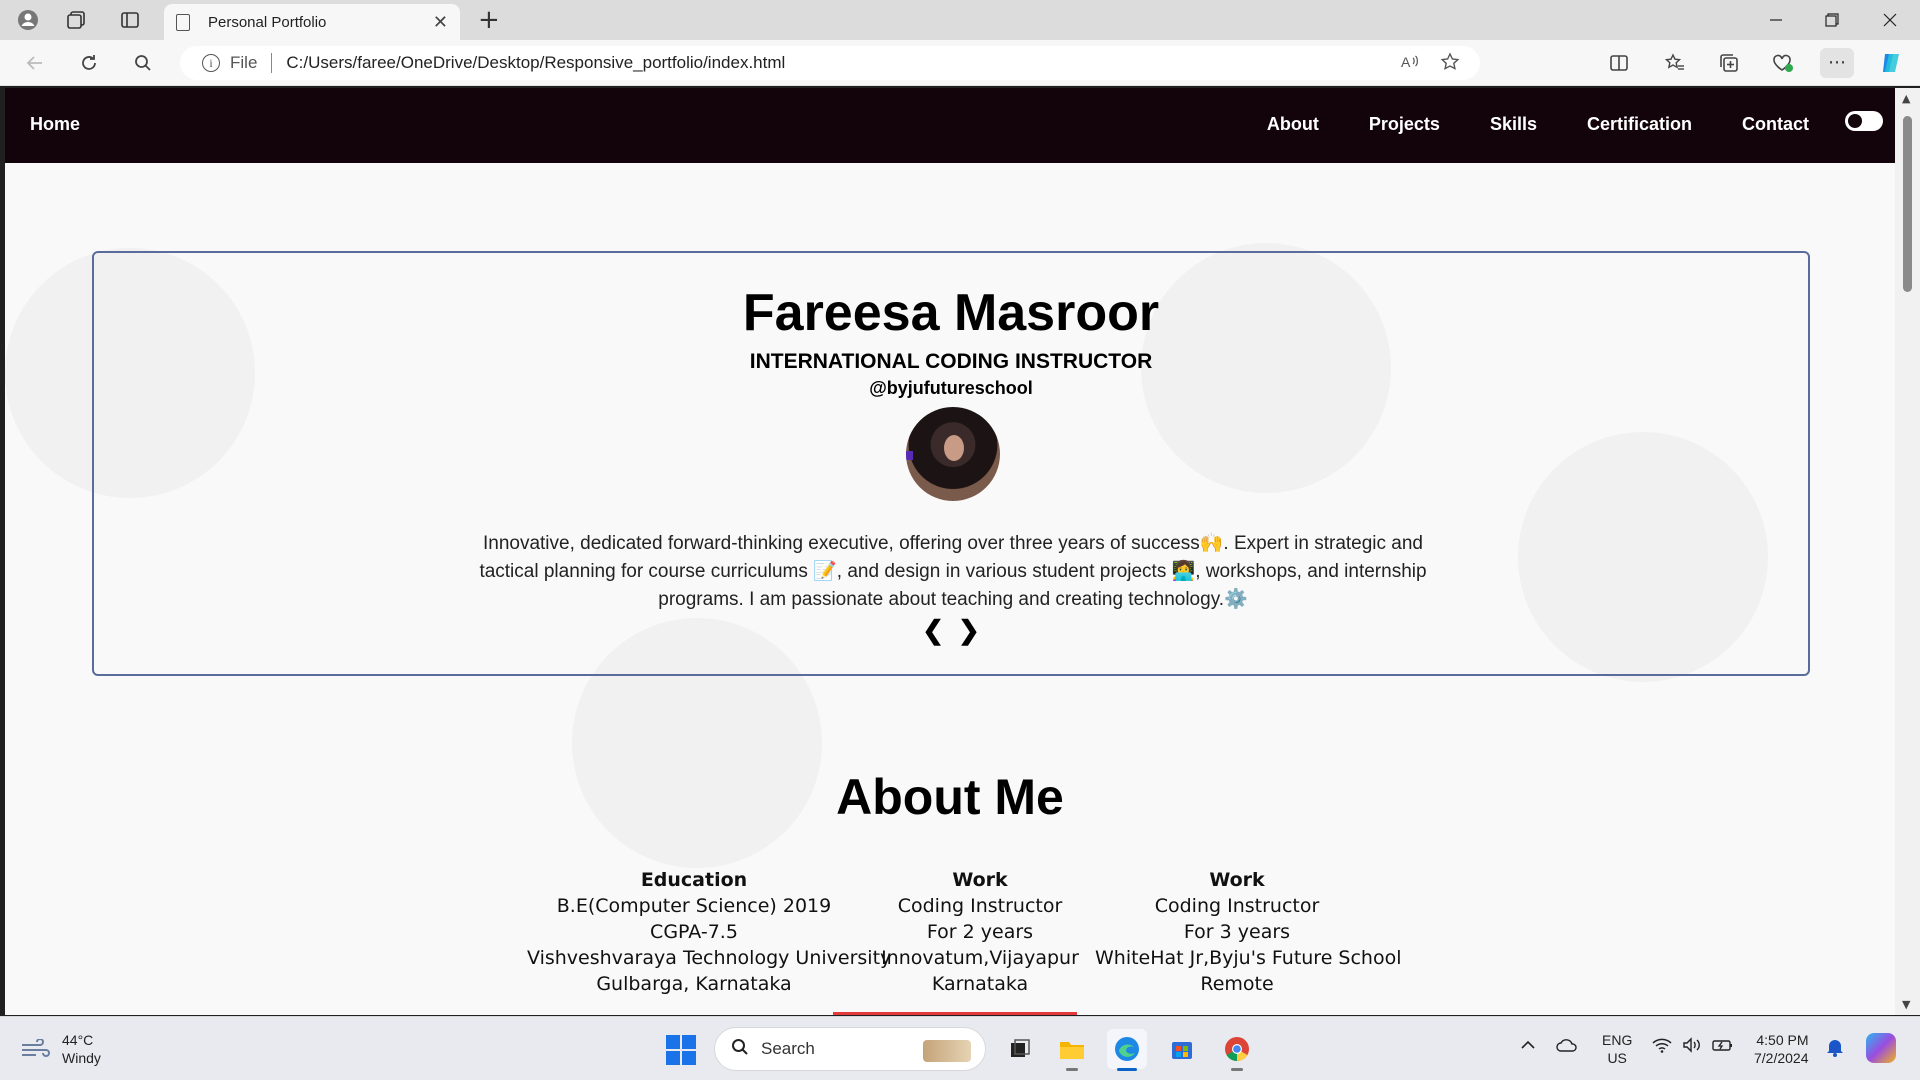 The width and height of the screenshot is (1920, 1080). I want to click on nav-contact-link: Contact, so click(1775, 124).